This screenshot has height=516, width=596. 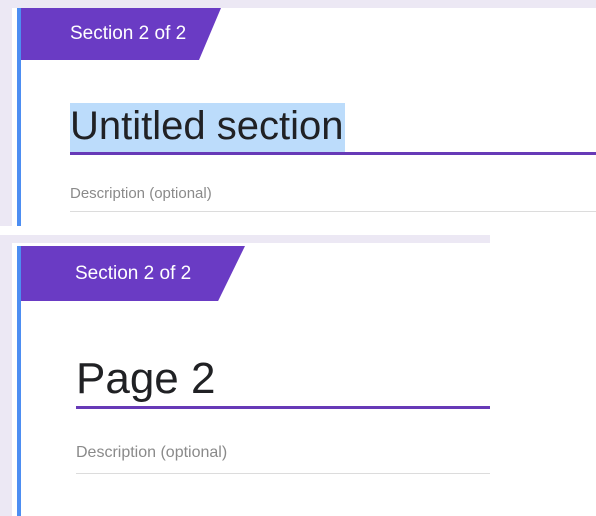 I want to click on section-title-input: Page 2, so click(x=145, y=379).